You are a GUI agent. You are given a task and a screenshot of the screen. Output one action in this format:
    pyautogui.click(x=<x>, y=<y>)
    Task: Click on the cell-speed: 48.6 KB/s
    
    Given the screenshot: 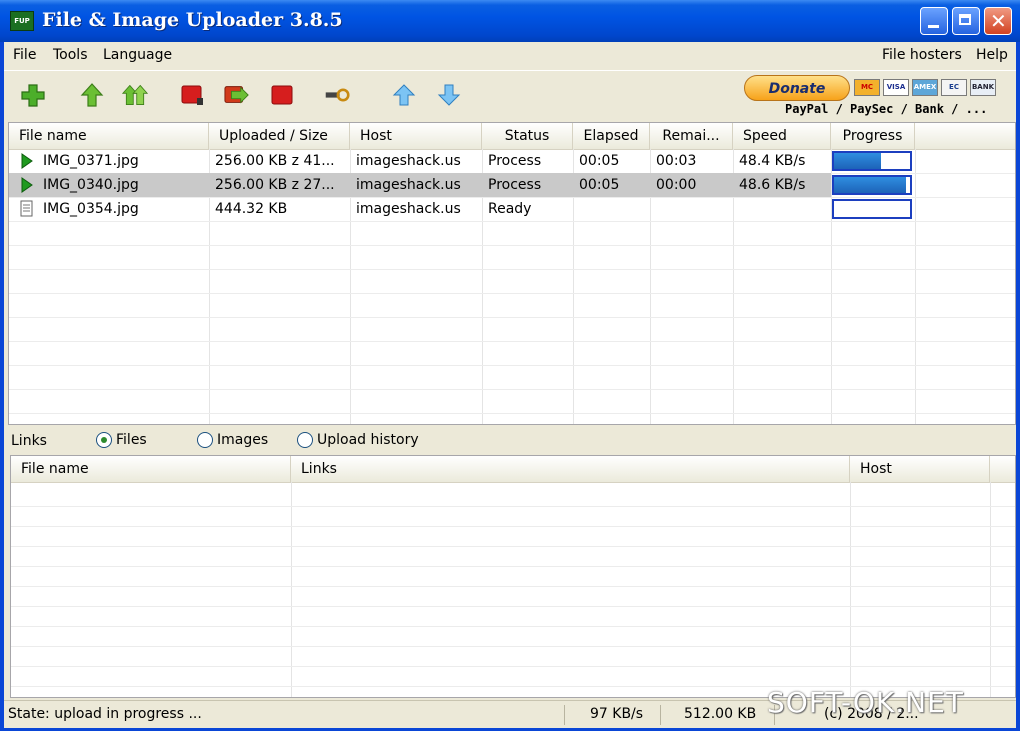 What is the action you would take?
    pyautogui.click(x=772, y=185)
    